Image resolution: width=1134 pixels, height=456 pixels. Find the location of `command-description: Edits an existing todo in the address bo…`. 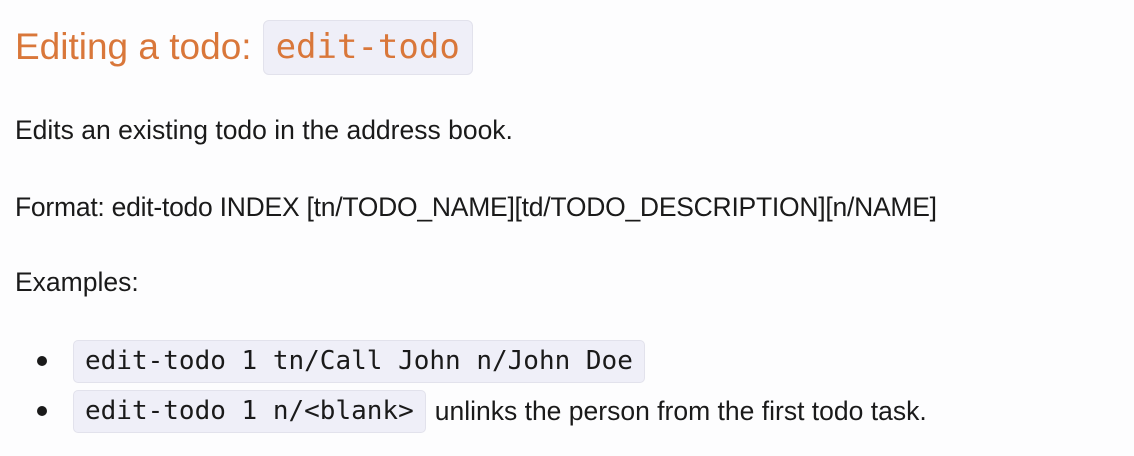

command-description: Edits an existing todo in the address bo… is located at coordinates (264, 130).